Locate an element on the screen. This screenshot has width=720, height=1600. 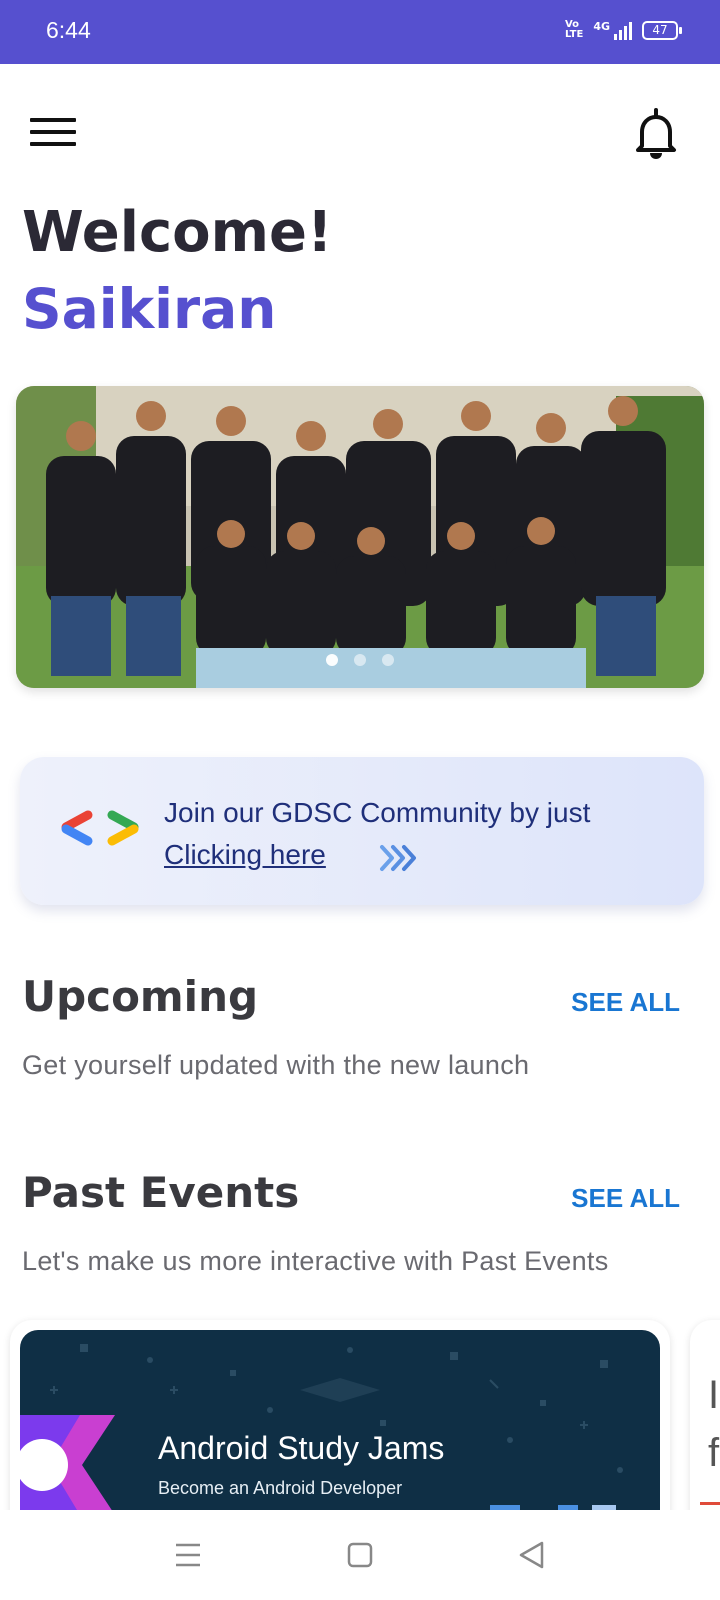
gdsc-logo-icon is located at coordinates (100, 828).